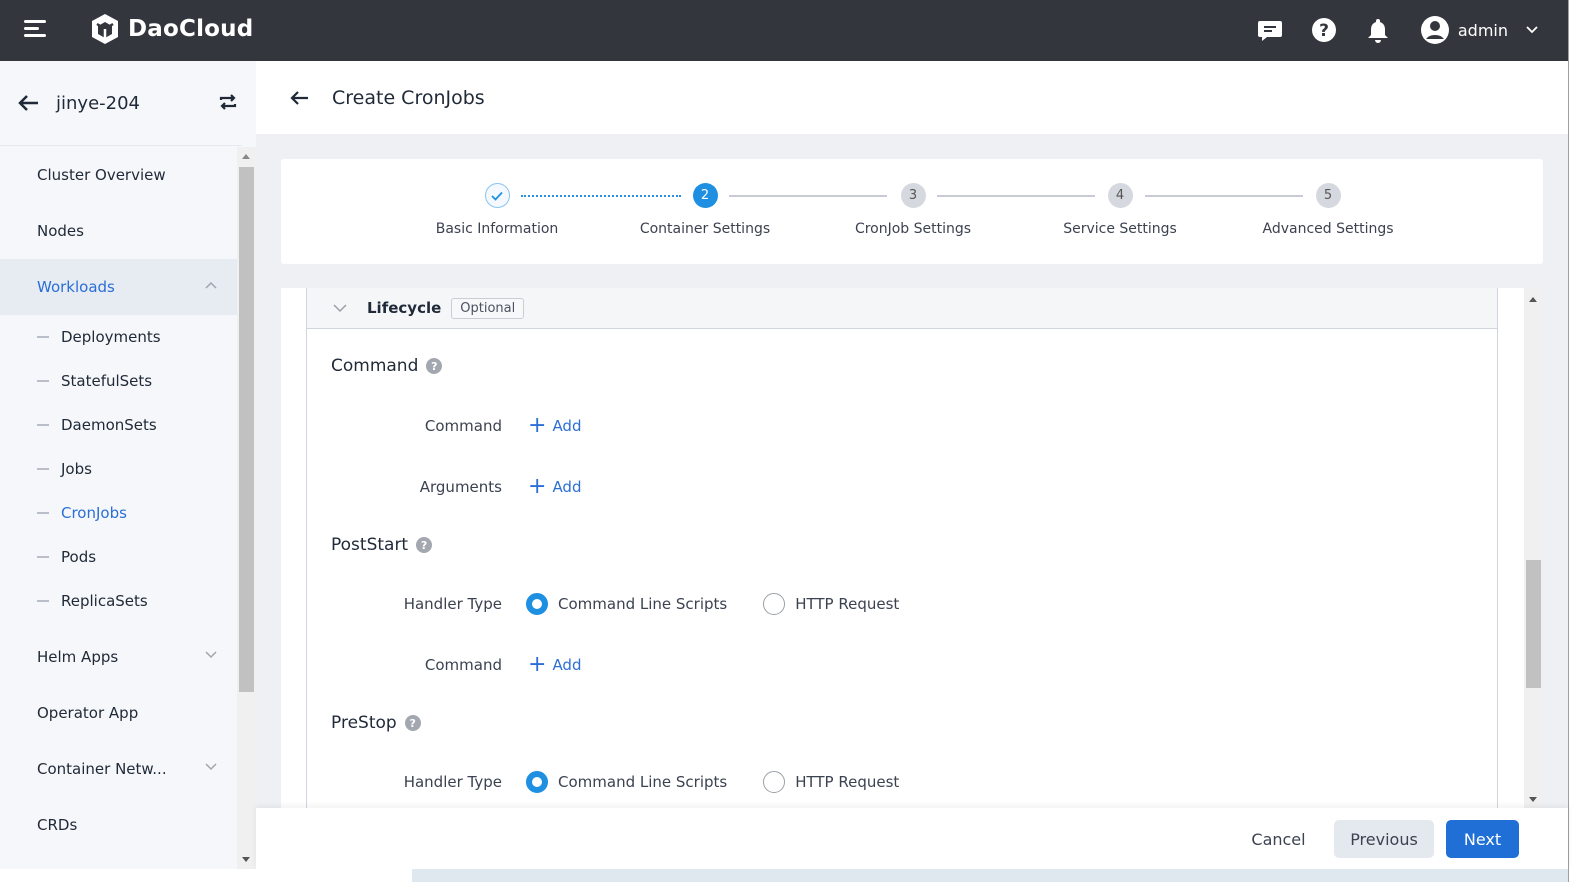 The height and width of the screenshot is (882, 1590). I want to click on step-basic-information: Basic Information, so click(497, 210).